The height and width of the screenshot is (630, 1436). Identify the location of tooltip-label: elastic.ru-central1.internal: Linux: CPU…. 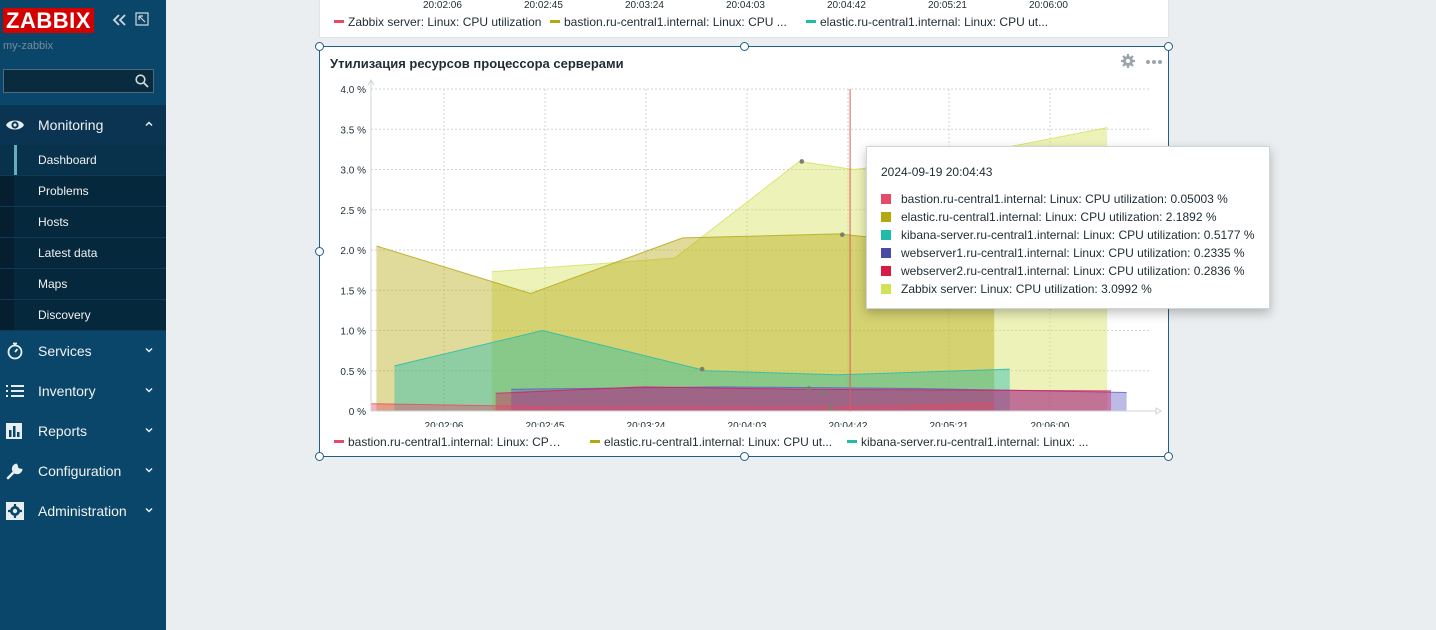
(1059, 217).